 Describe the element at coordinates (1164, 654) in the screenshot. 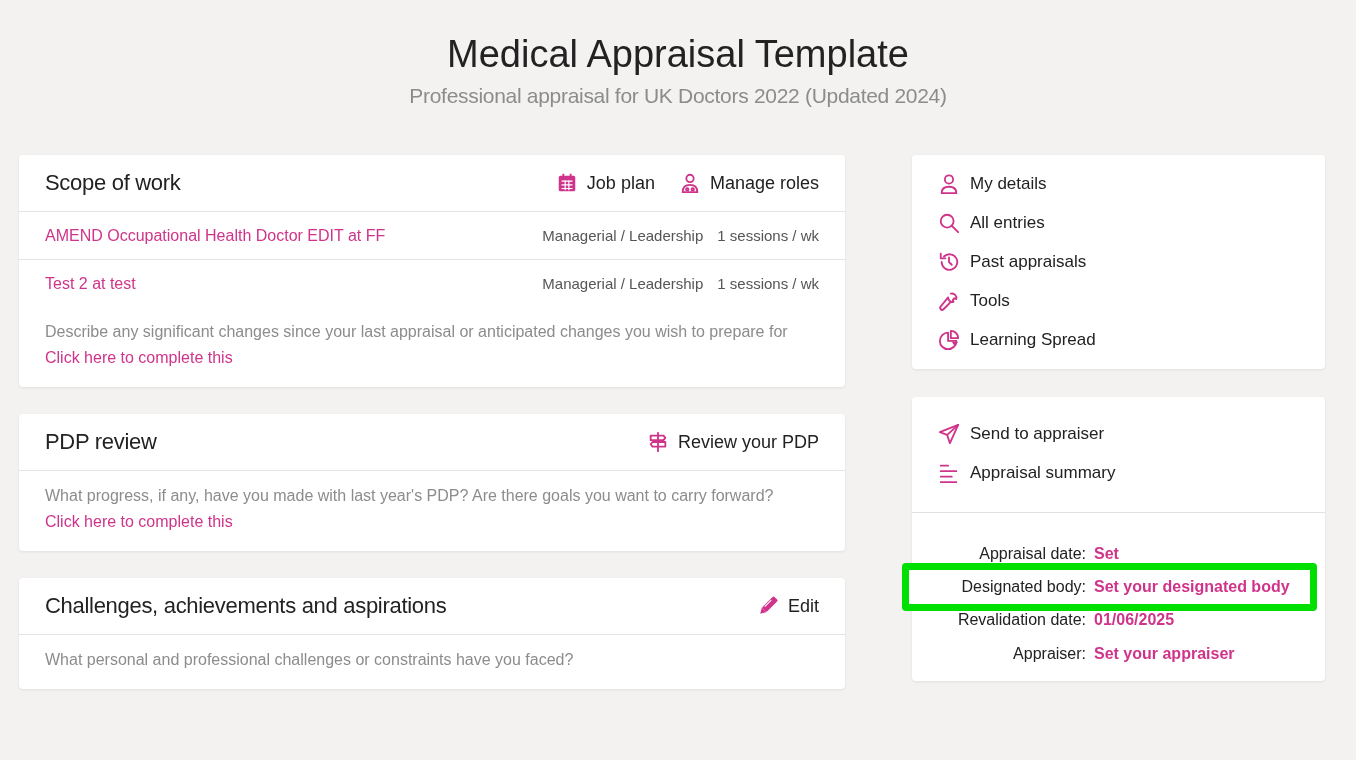

I see `detail-link: Set your appraiser` at that location.